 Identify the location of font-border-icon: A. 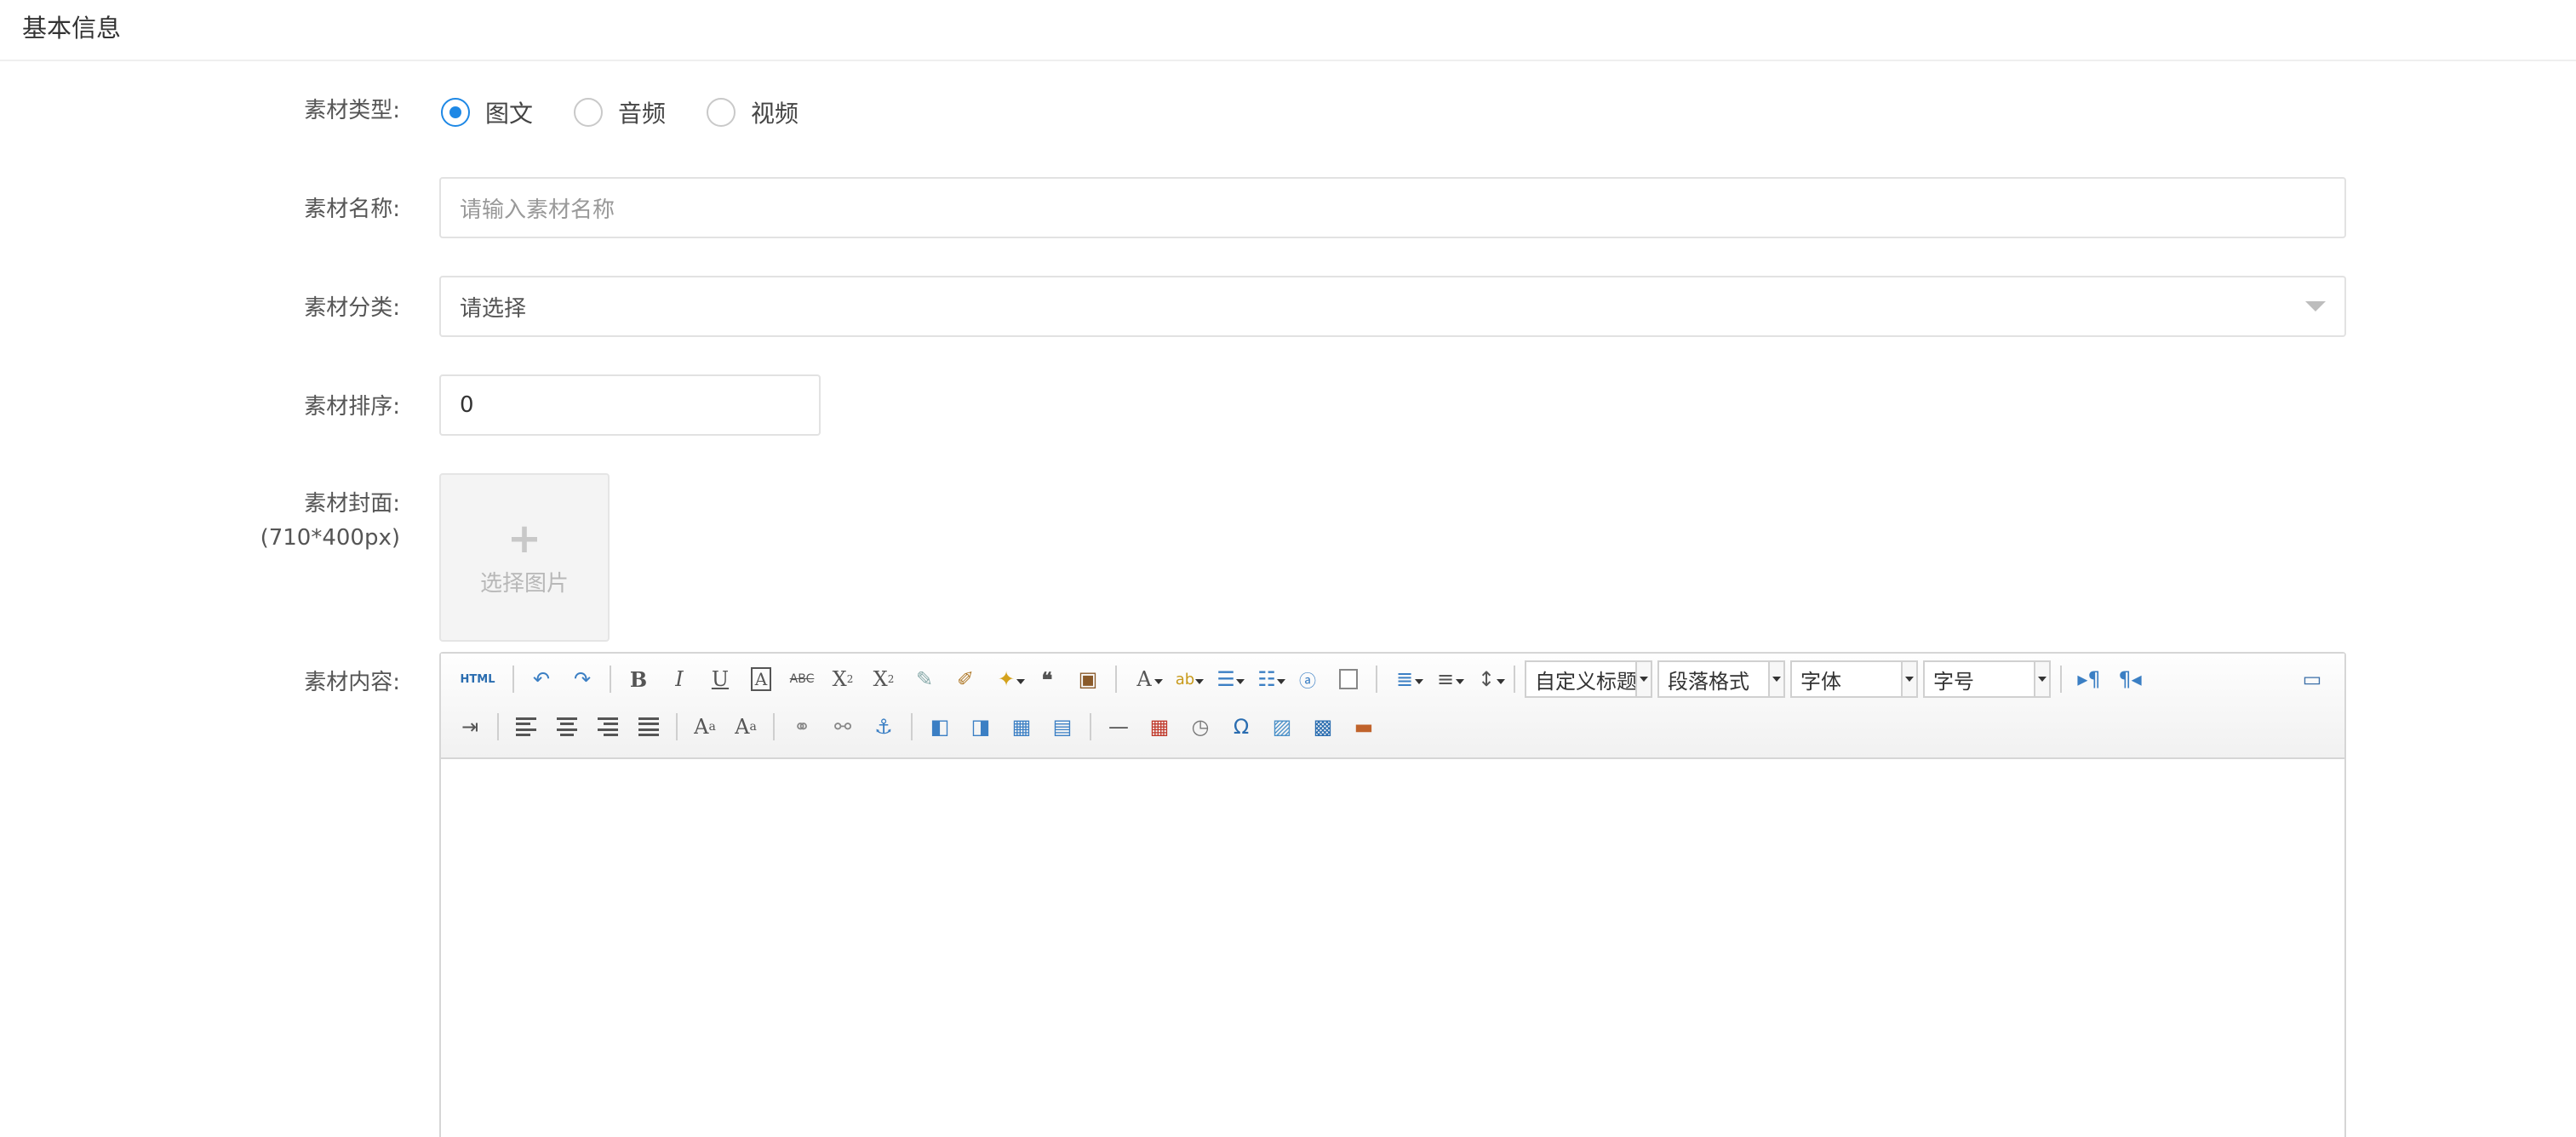
(761, 679).